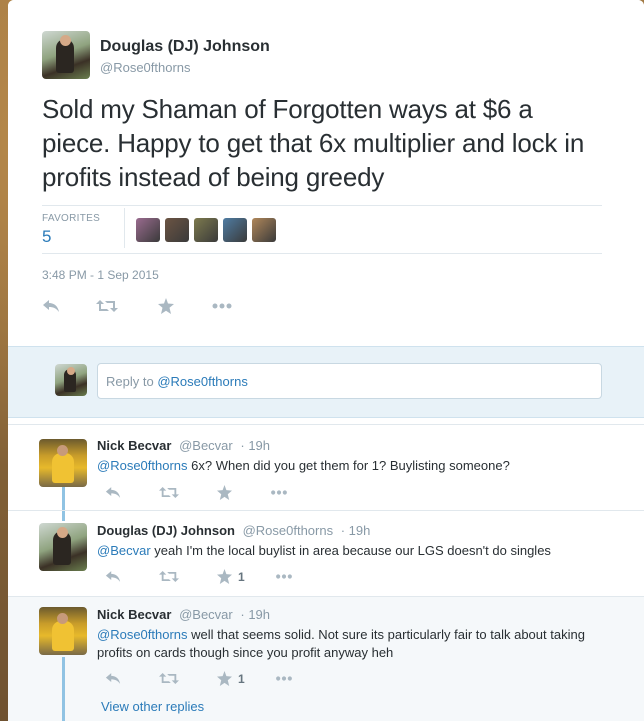  I want to click on reply-author-handle: @Rose0fthorns, so click(288, 530).